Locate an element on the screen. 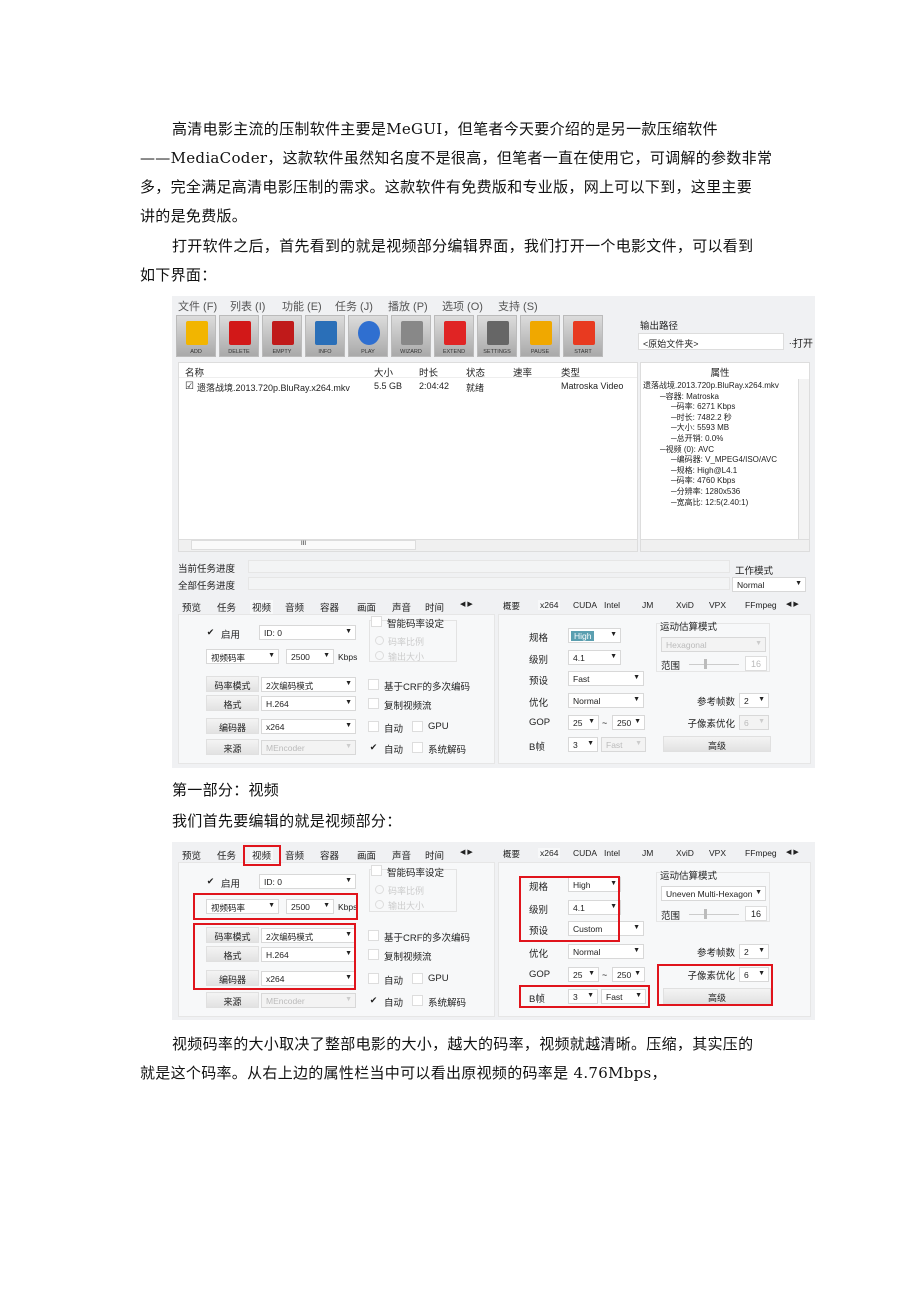 The width and height of the screenshot is (920, 1302). row-checkbox: ☑ is located at coordinates (189, 386).